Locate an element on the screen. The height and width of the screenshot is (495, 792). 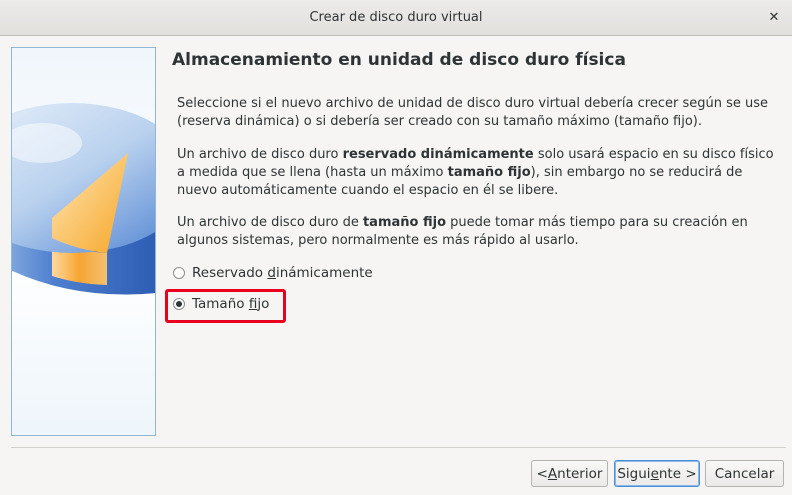
selection-highlight is located at coordinates (225, 306).